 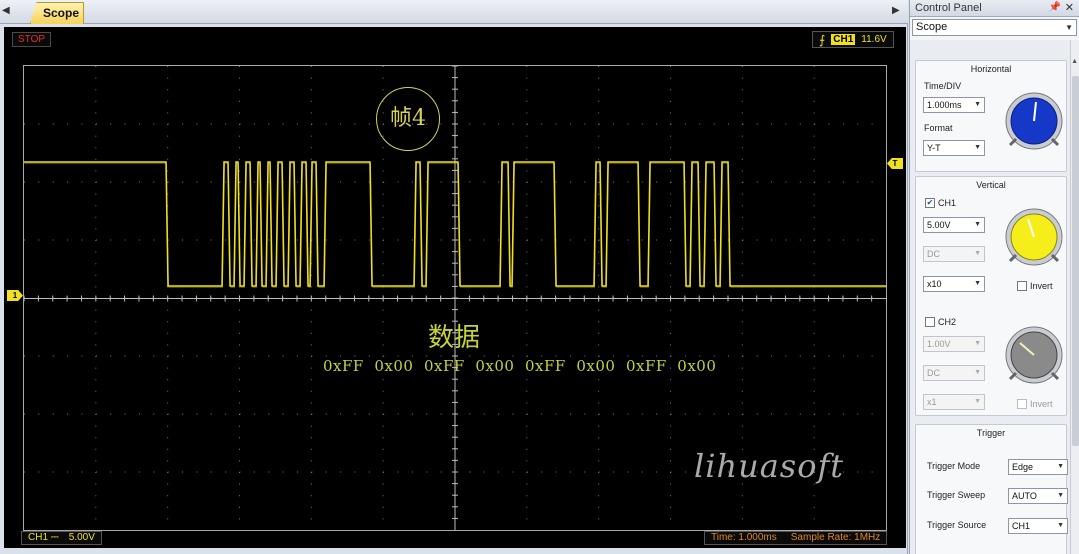 What do you see at coordinates (932, 402) in the screenshot?
I see `ch2-probe-value: x1` at bounding box center [932, 402].